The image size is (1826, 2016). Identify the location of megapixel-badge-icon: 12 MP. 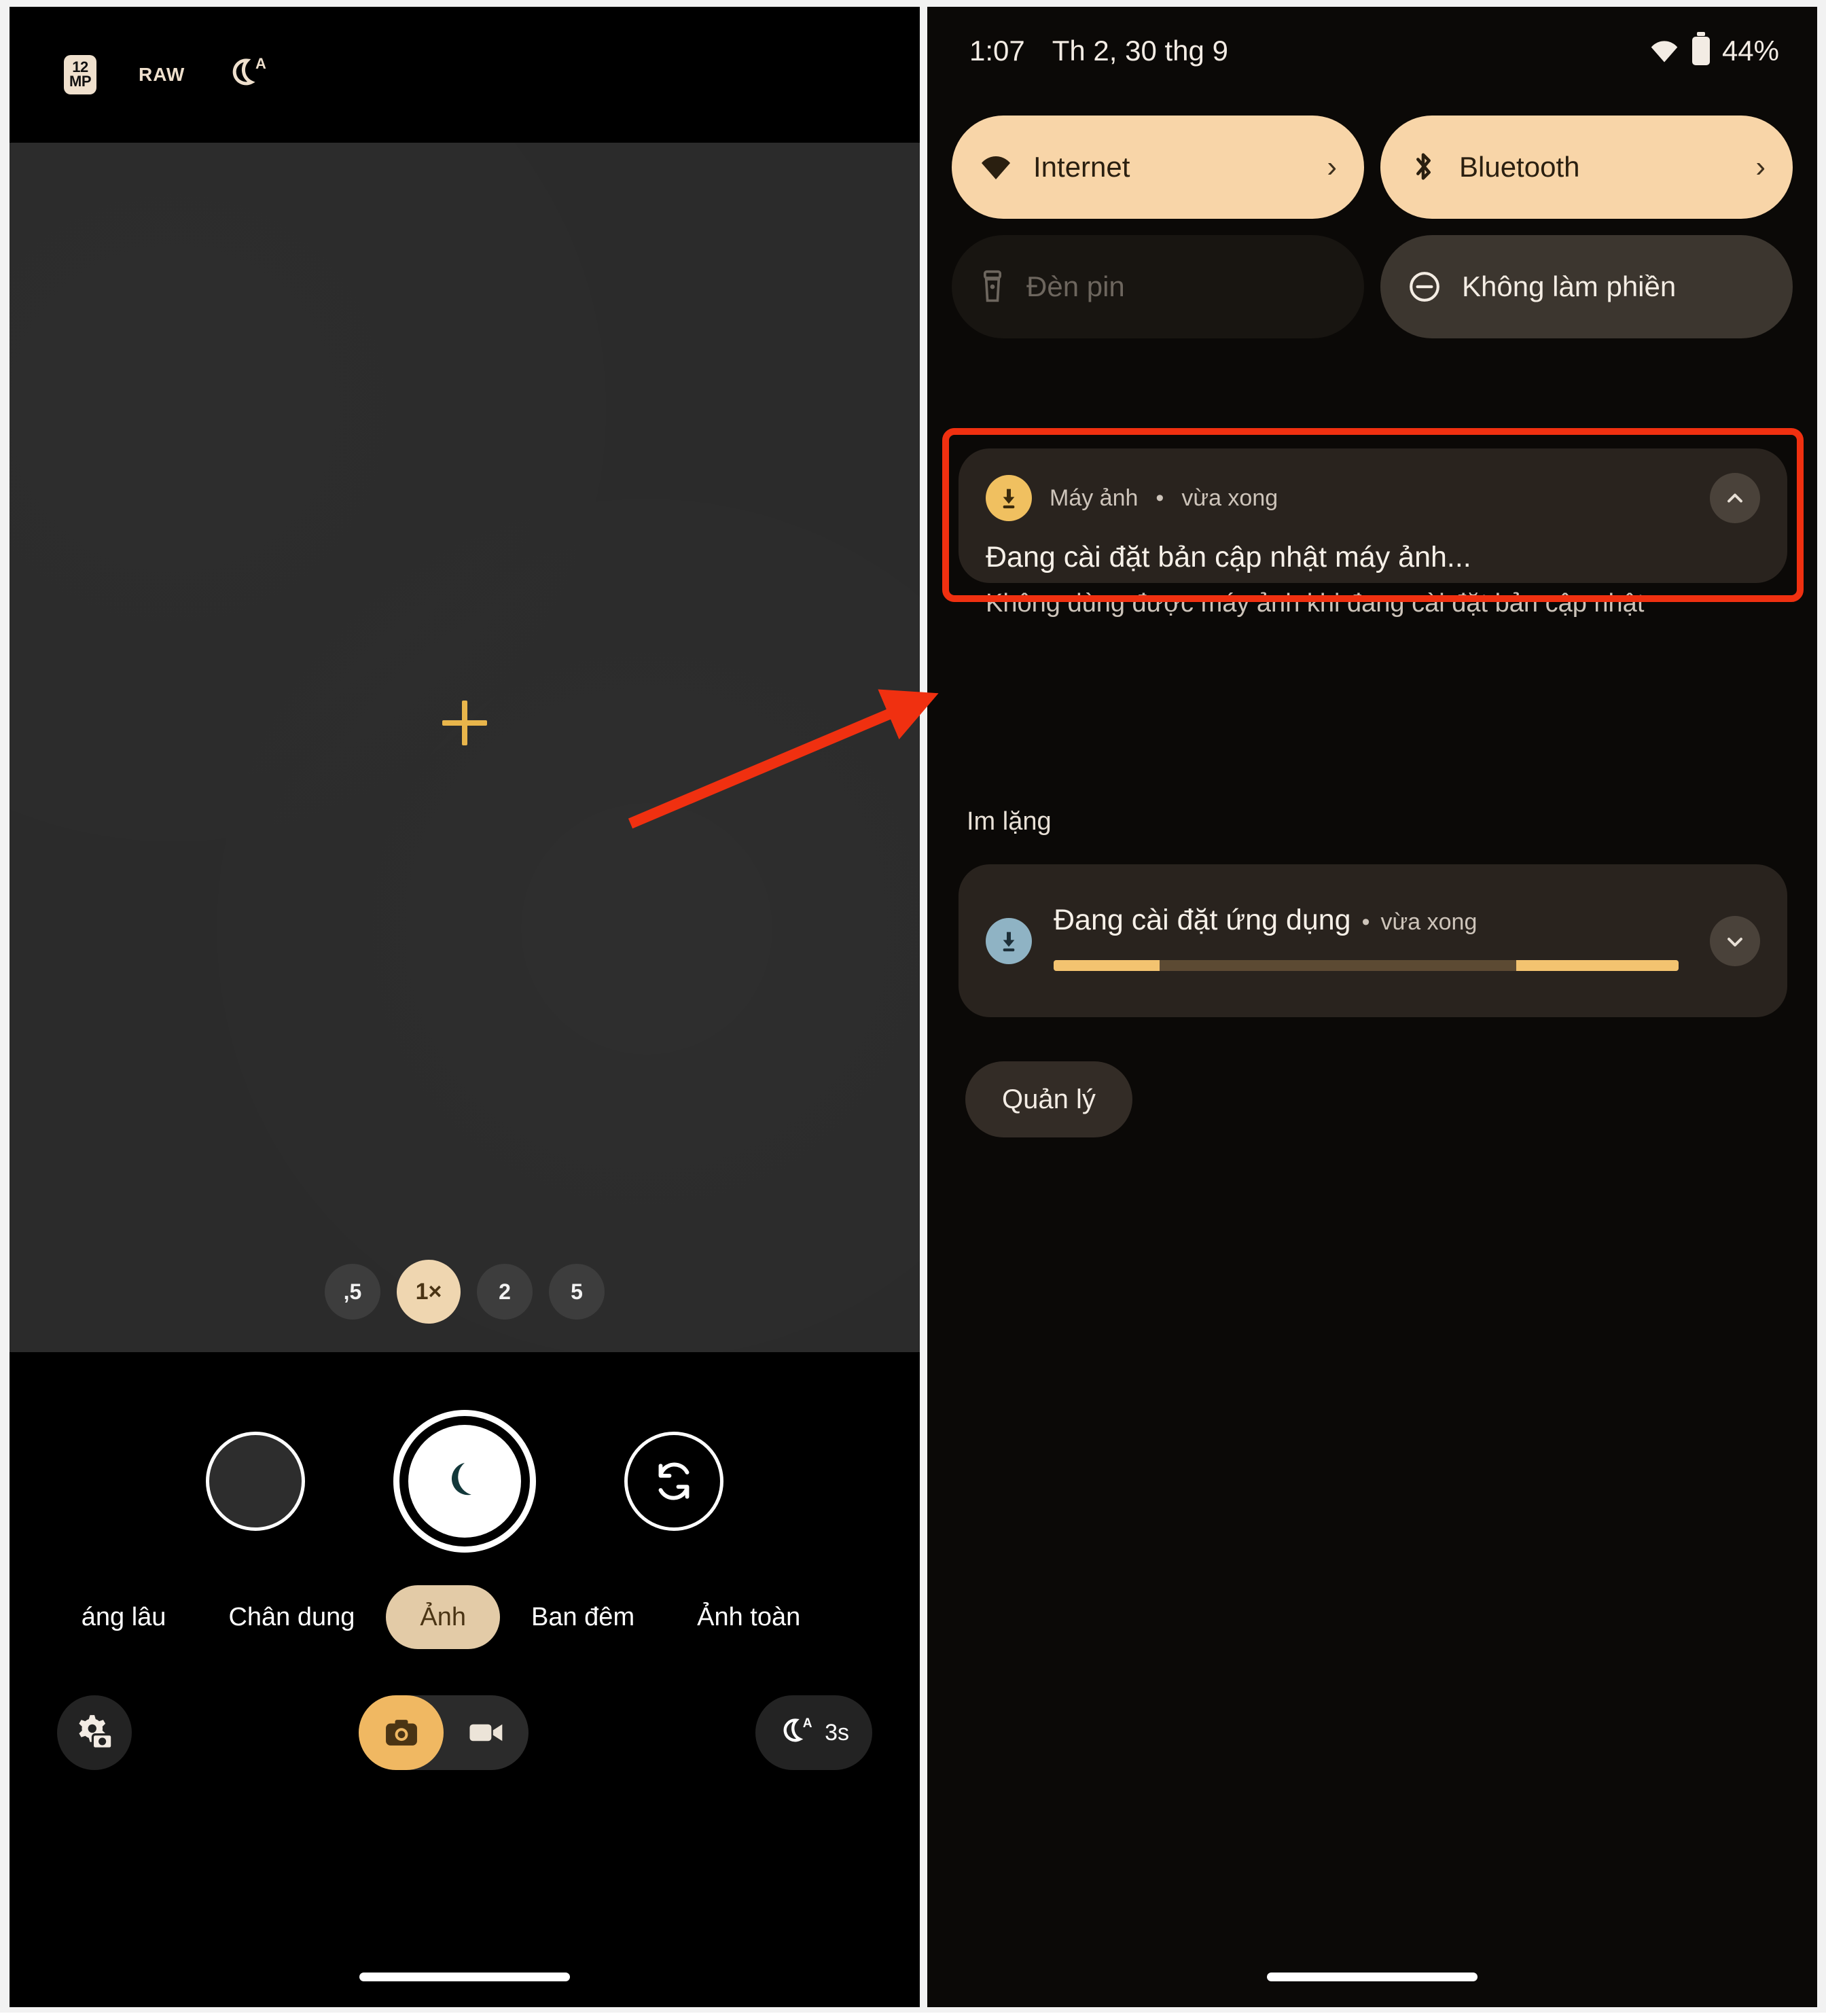
(80, 74).